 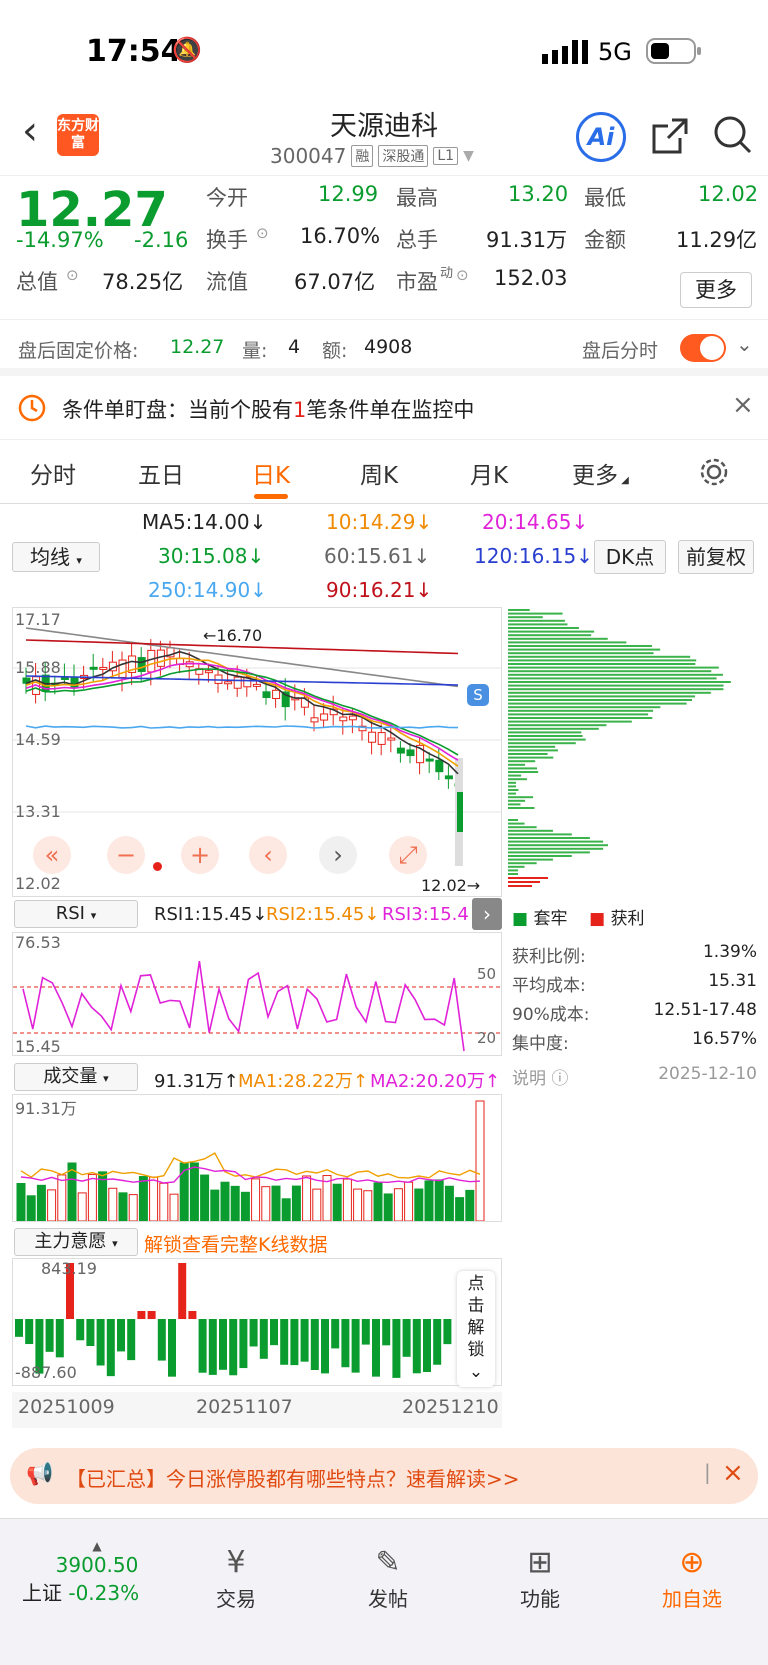 What do you see at coordinates (535, 522) in the screenshot?
I see `ma20-value: 20:14.65↓` at bounding box center [535, 522].